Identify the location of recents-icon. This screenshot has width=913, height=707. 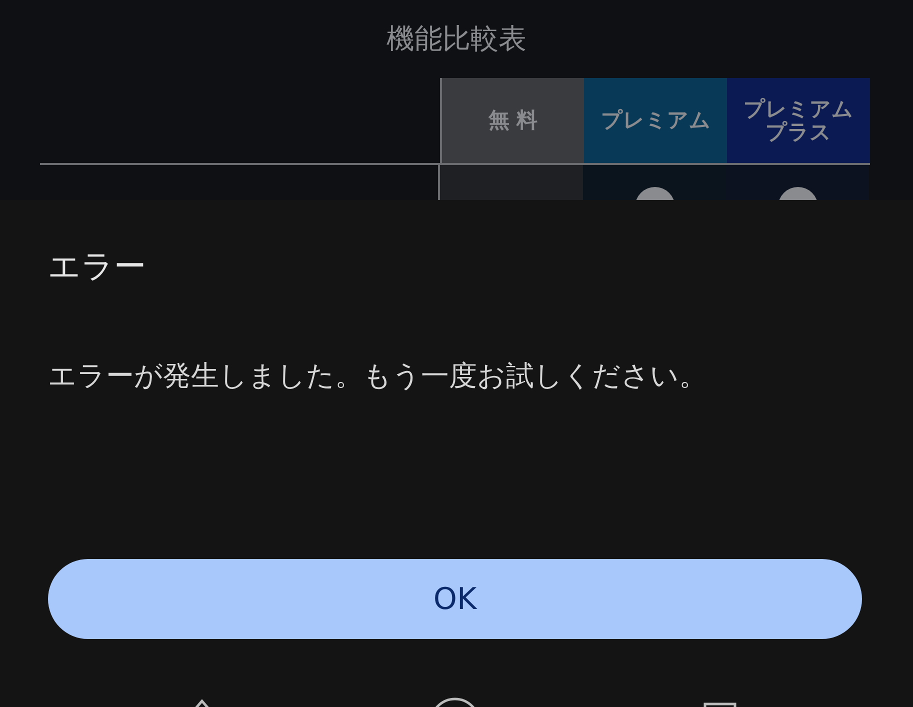
(720, 704).